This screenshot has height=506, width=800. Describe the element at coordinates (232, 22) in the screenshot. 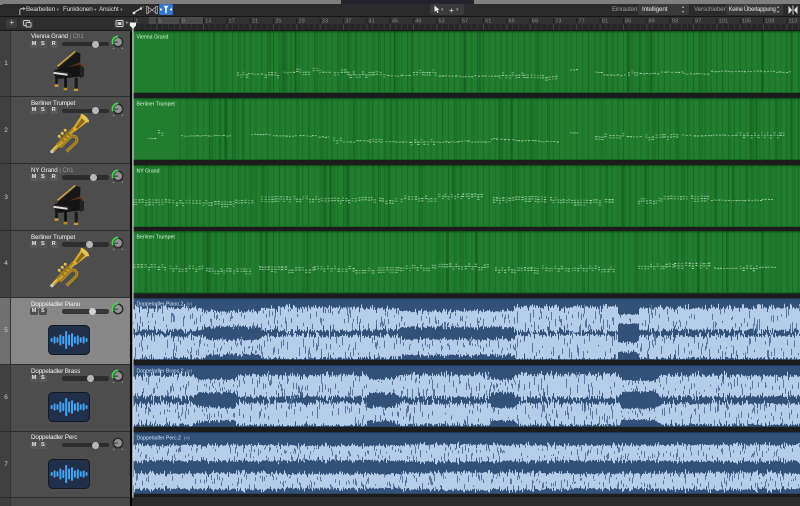

I see `svg-text: 17` at that location.